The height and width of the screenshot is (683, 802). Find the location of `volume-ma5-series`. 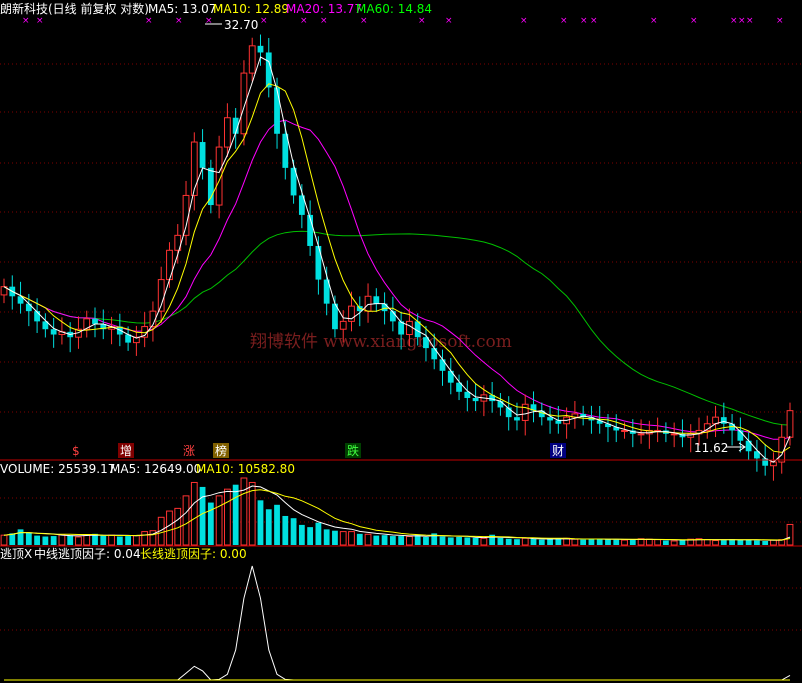

volume-ma5-series is located at coordinates (397, 513).